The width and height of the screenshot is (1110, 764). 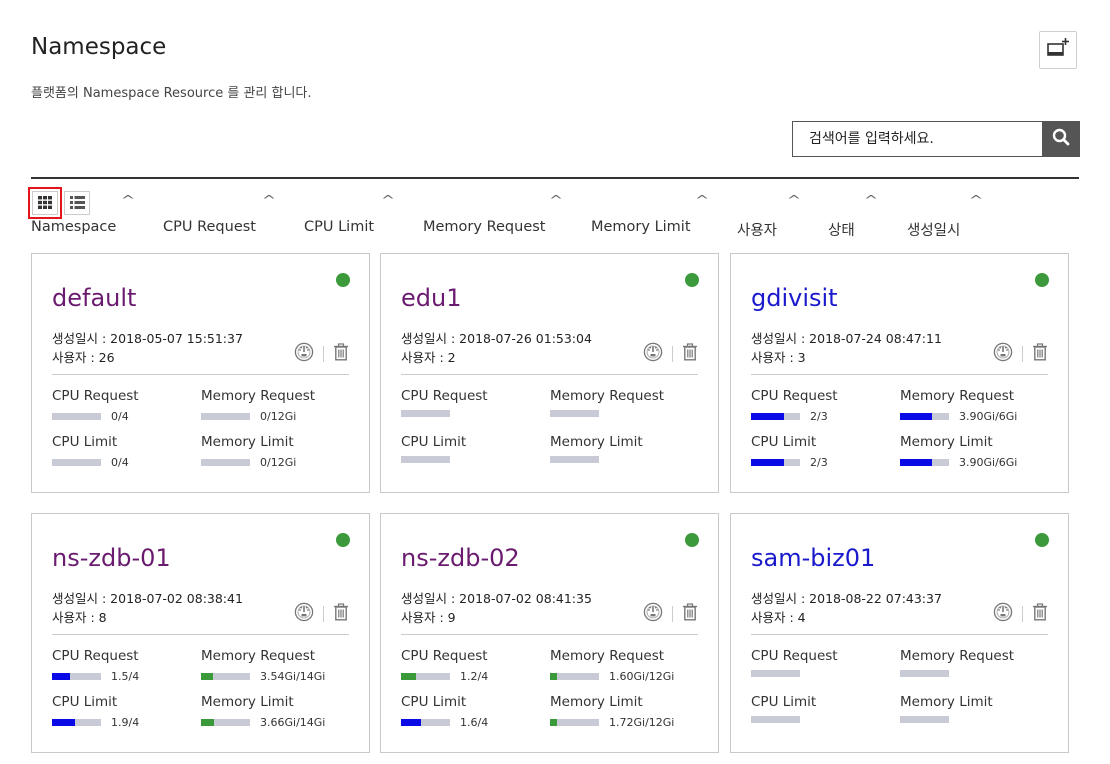 I want to click on add-namespace-button, so click(x=1058, y=50).